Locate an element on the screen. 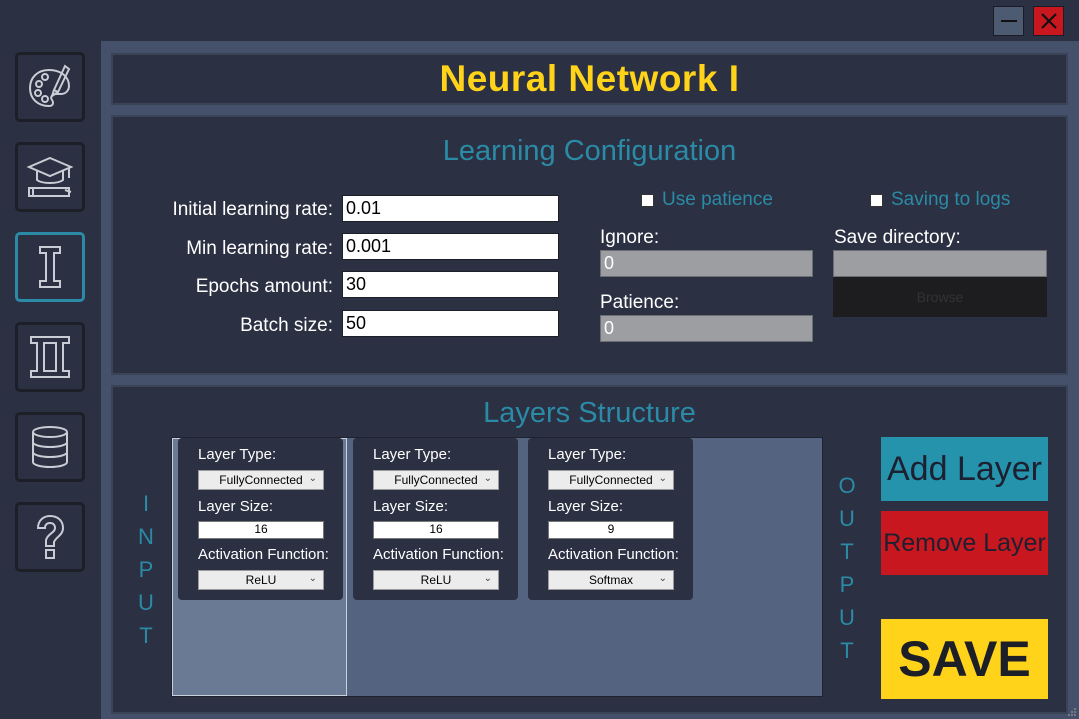  sidebar-item-help is located at coordinates (50, 537).